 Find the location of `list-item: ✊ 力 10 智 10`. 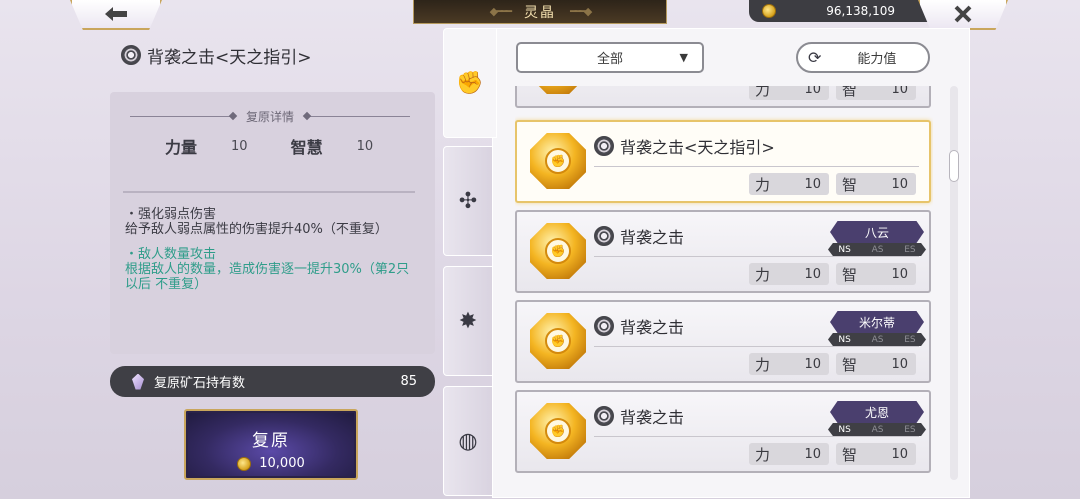

list-item: ✊ 力 10 智 10 is located at coordinates (723, 97).